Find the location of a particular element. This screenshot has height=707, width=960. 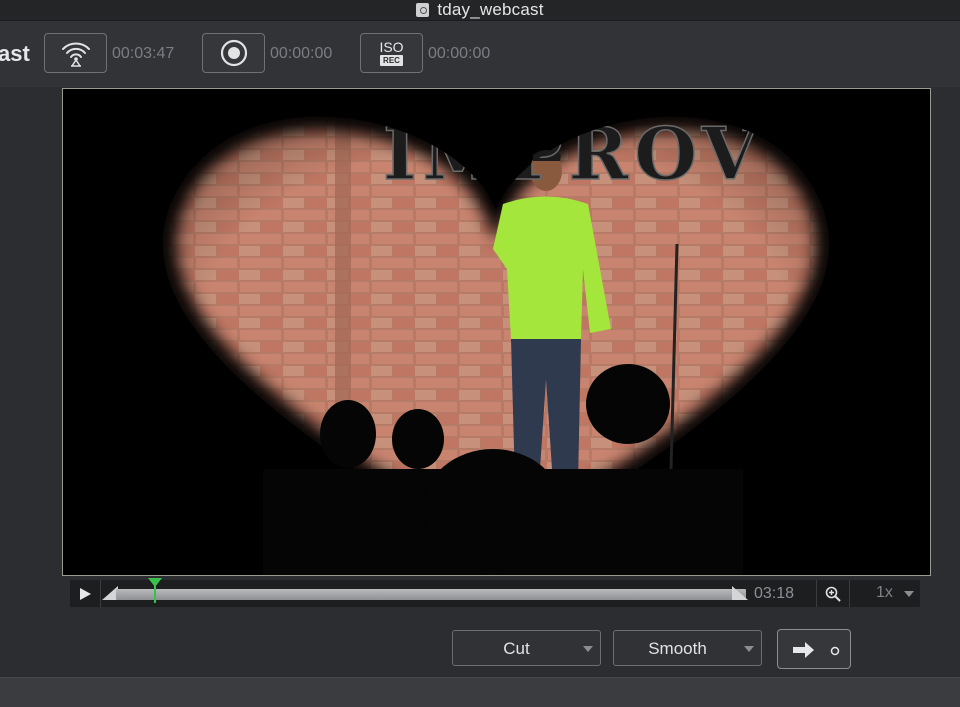

toolbar: ast 00:03:47 00:00:00 ISO REC 00:00:00 is located at coordinates (480, 54).